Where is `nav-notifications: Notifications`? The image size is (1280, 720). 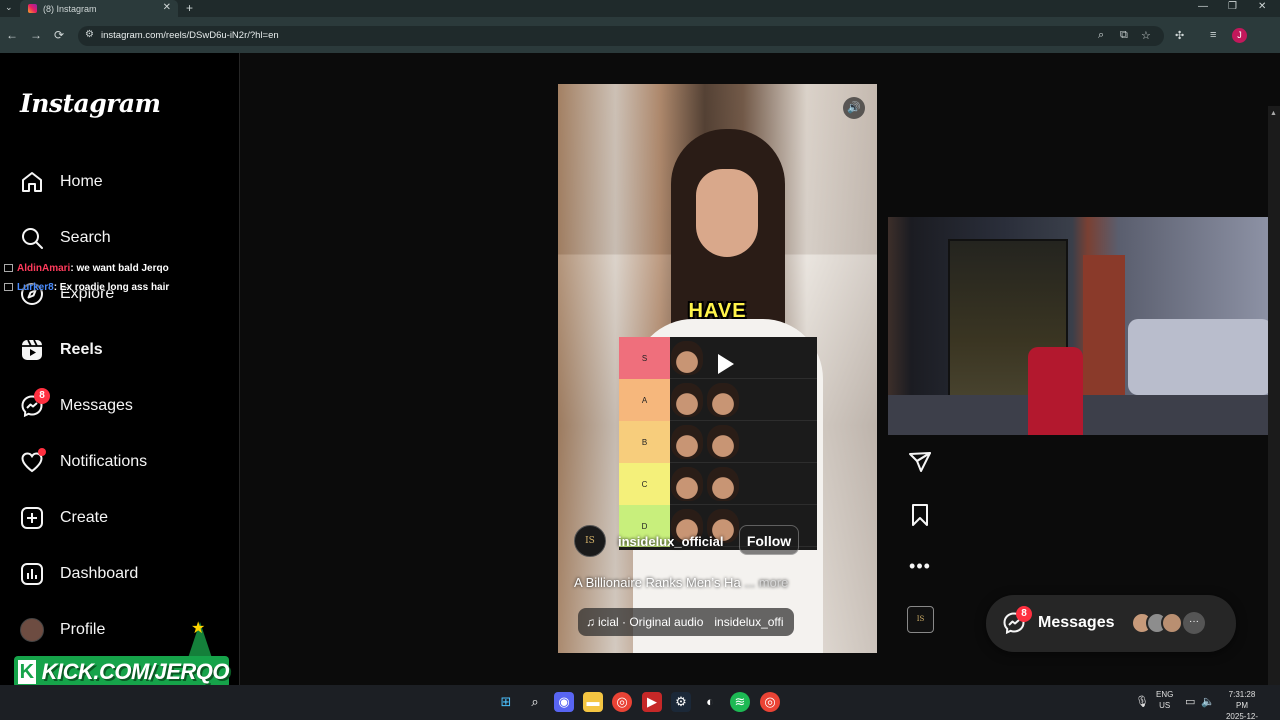
nav-notifications: Notifications is located at coordinates (82, 462).